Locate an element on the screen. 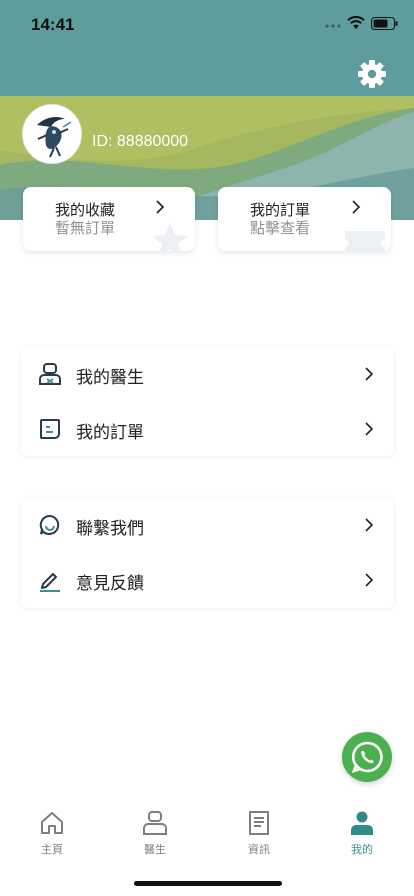 This screenshot has height=896, width=414. home-indicator is located at coordinates (208, 883).